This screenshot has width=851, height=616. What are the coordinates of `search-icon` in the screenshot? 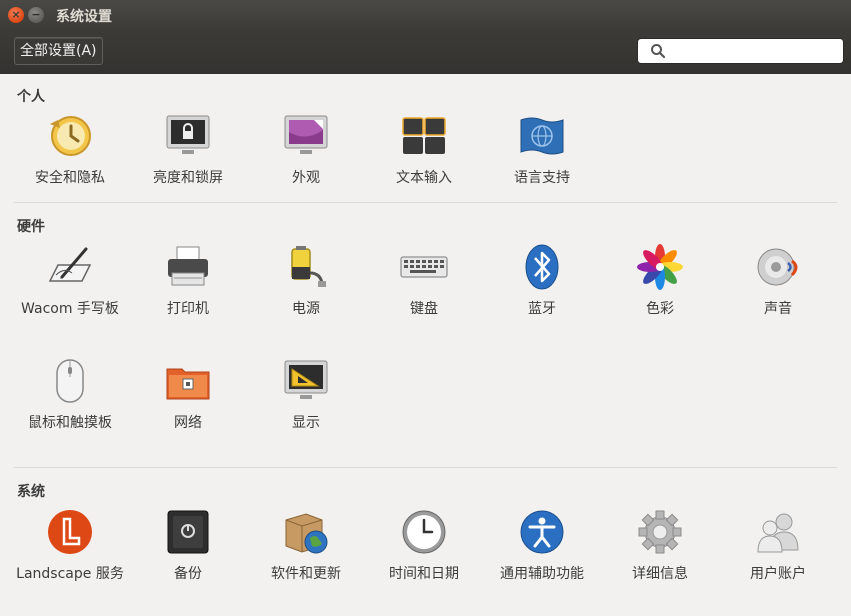 It's located at (658, 51).